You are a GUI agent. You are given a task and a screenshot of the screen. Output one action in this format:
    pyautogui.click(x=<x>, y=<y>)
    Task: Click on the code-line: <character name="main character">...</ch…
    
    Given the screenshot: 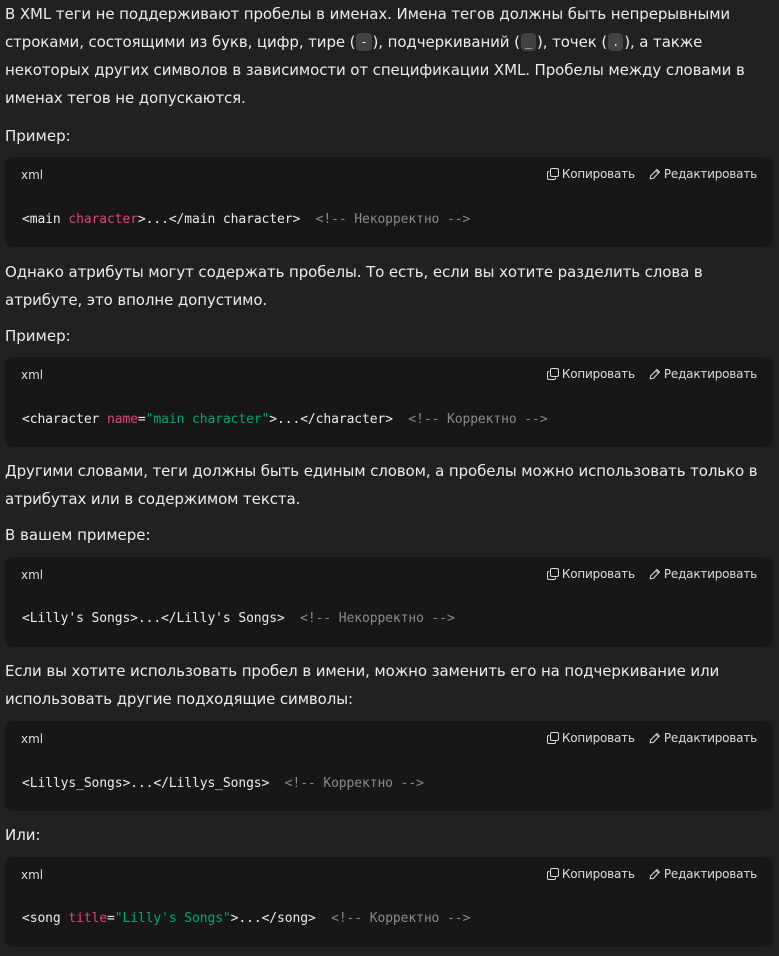 What is the action you would take?
    pyautogui.click(x=285, y=419)
    